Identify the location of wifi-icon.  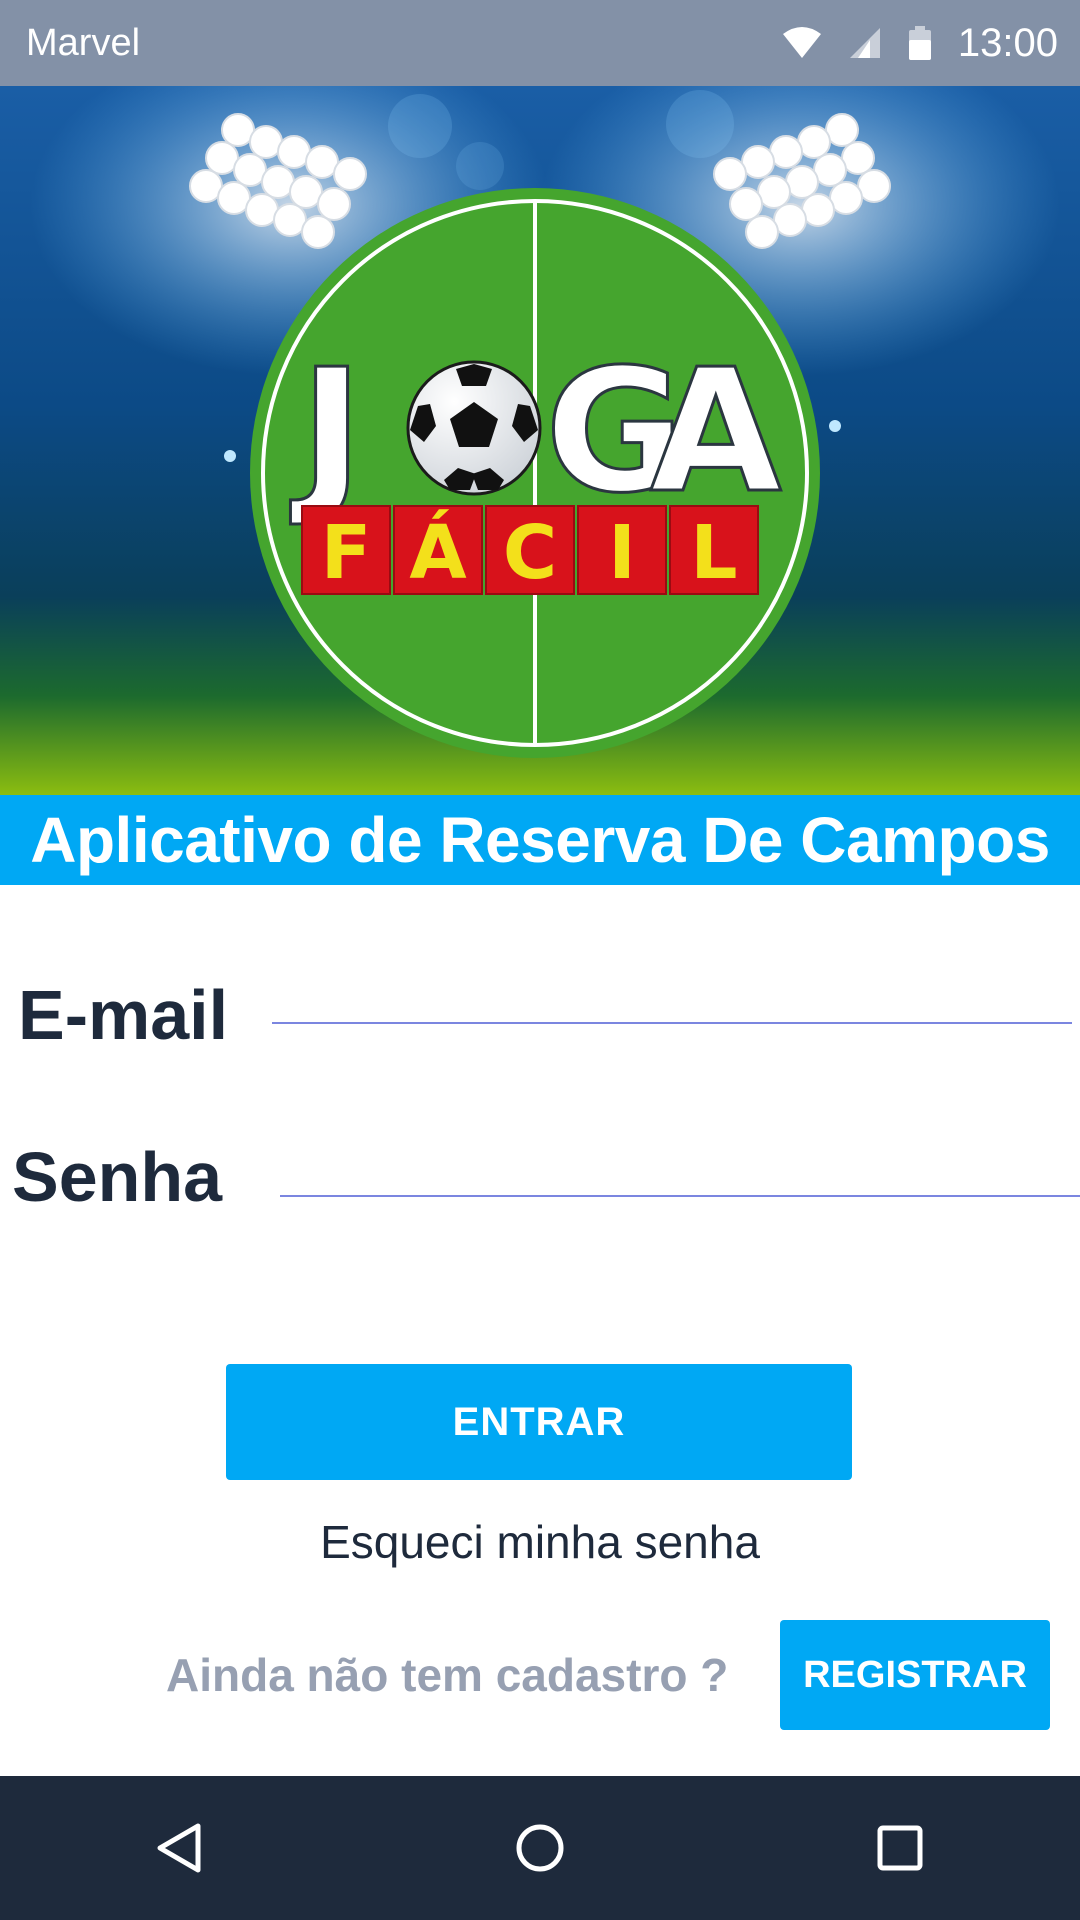
(802, 43).